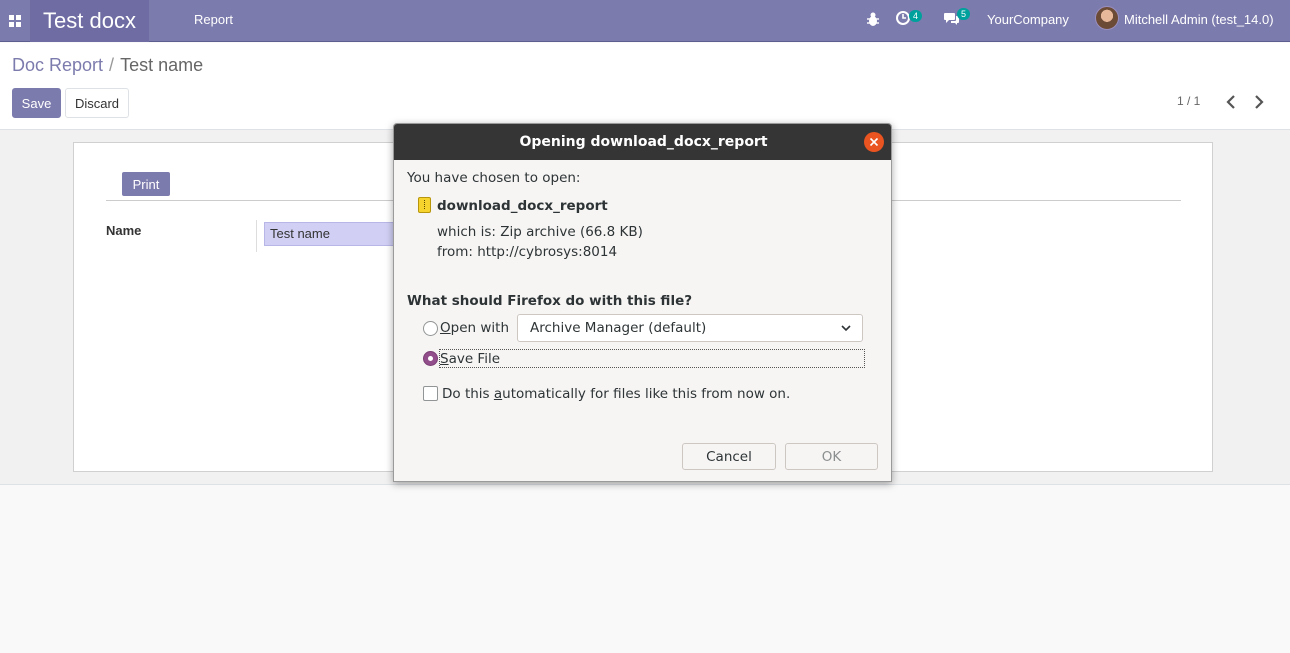 This screenshot has width=1290, height=653. What do you see at coordinates (430, 393) in the screenshot?
I see `auto-action-checkbox` at bounding box center [430, 393].